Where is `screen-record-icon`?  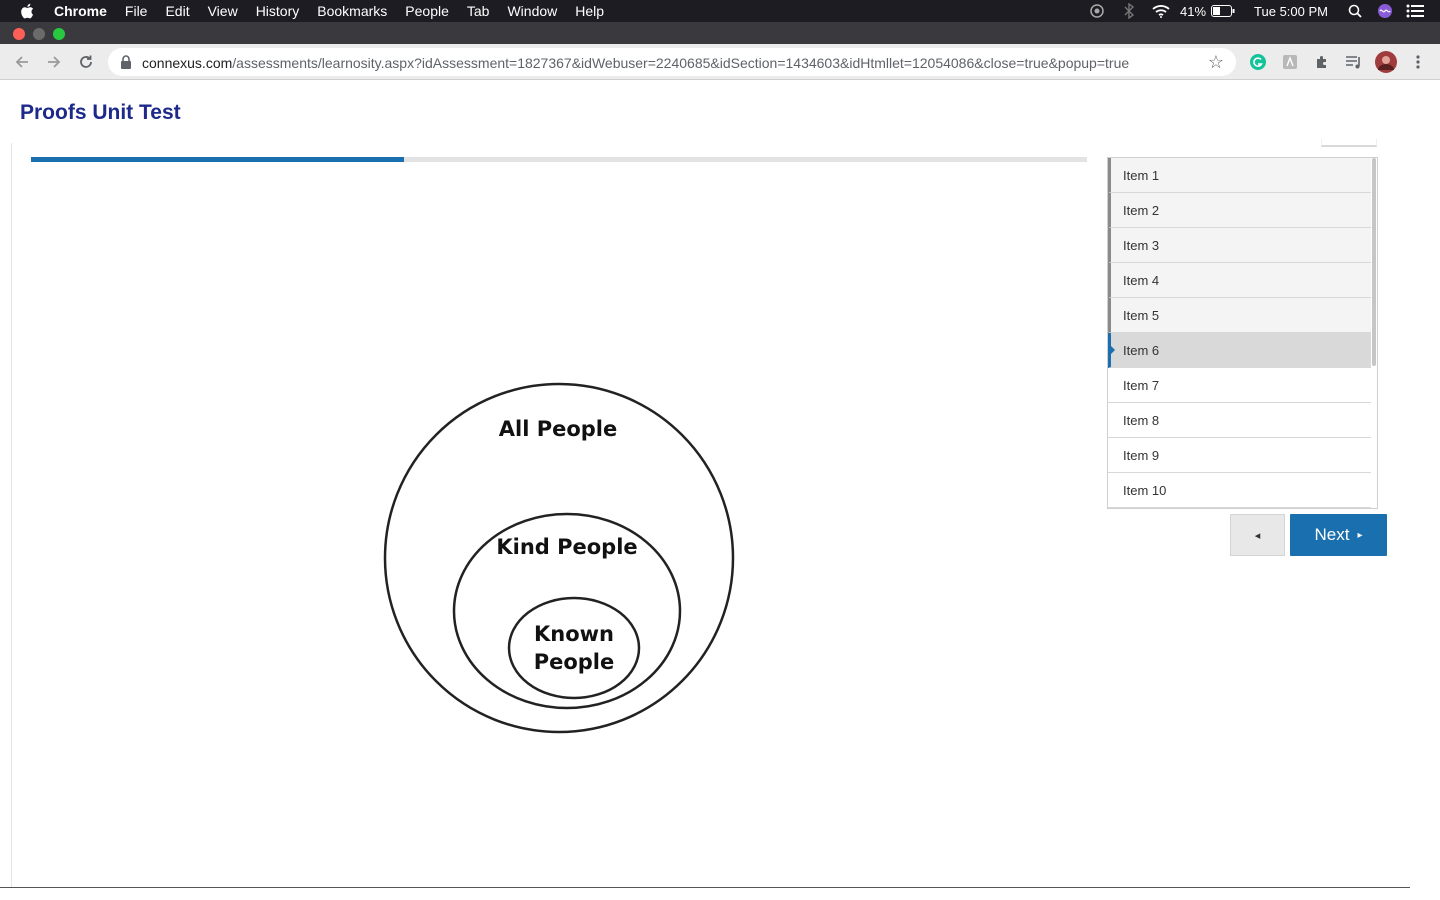
screen-record-icon is located at coordinates (1097, 11).